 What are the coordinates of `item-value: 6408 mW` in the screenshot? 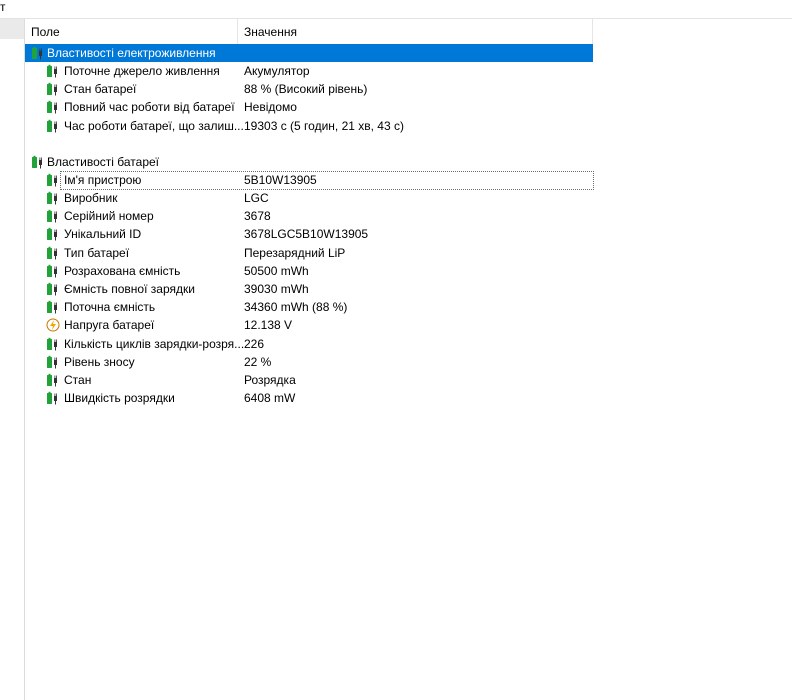 It's located at (270, 398).